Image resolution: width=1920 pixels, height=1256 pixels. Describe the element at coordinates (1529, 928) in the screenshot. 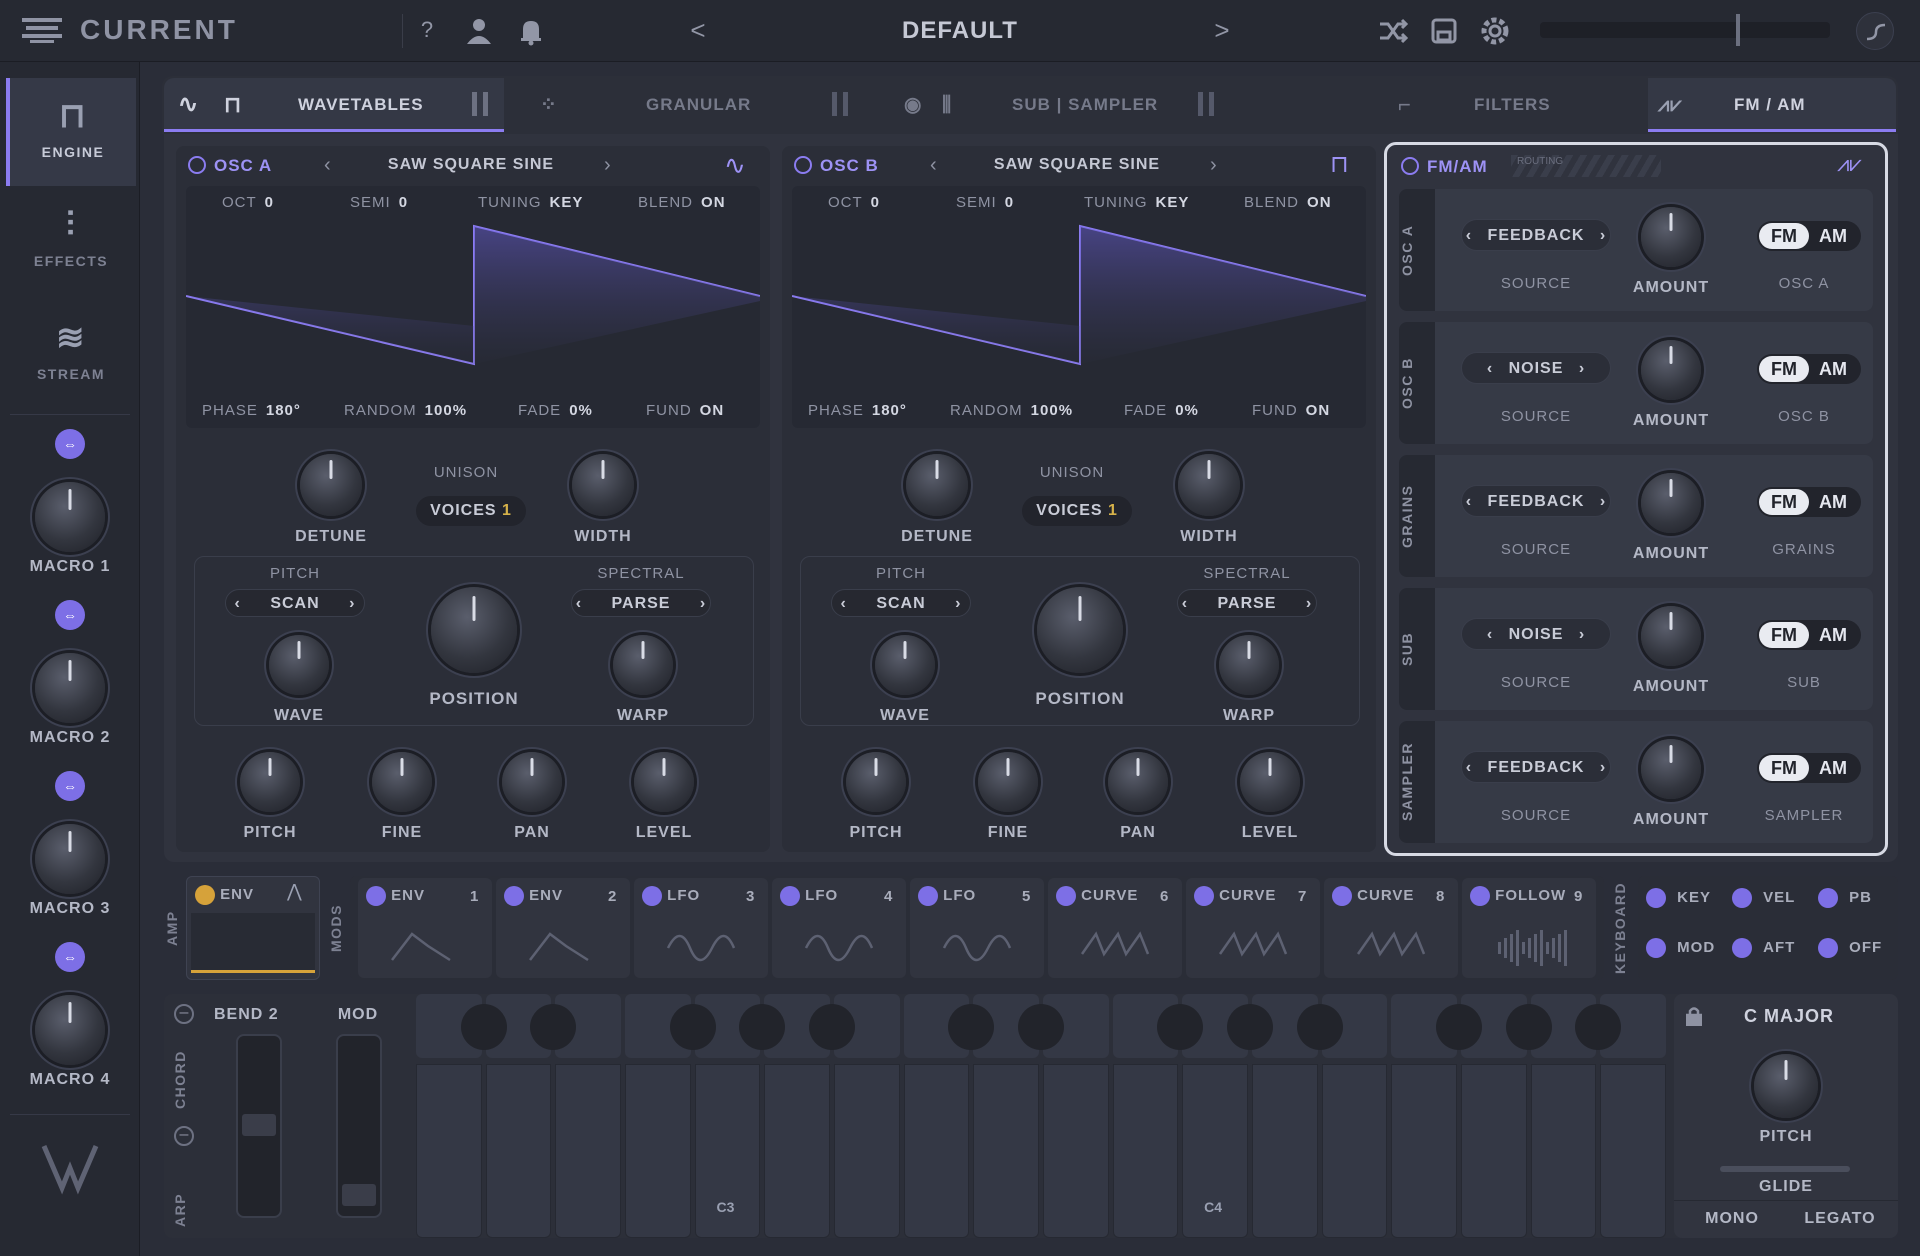

I see `mod-slot: FOLLOW 9` at that location.